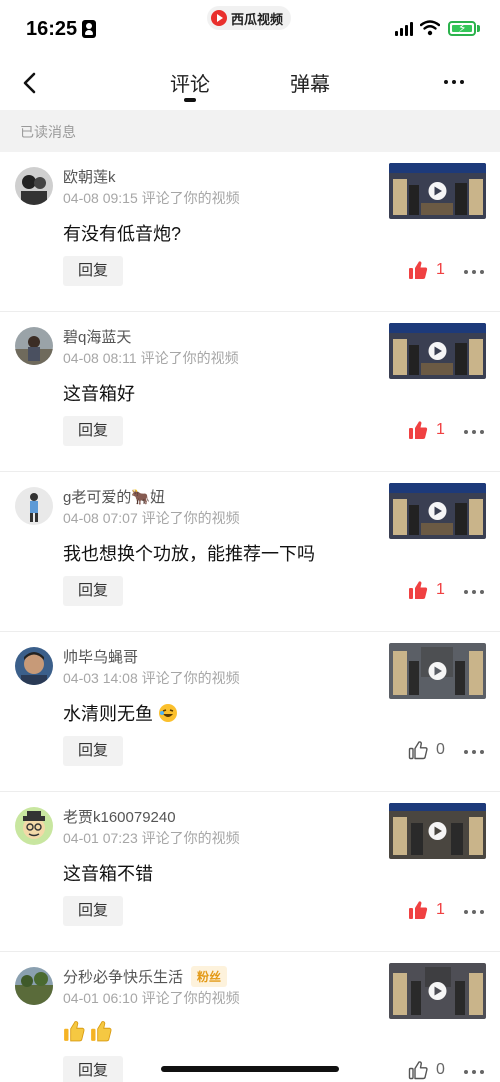  I want to click on battery-cap, so click(478, 28).